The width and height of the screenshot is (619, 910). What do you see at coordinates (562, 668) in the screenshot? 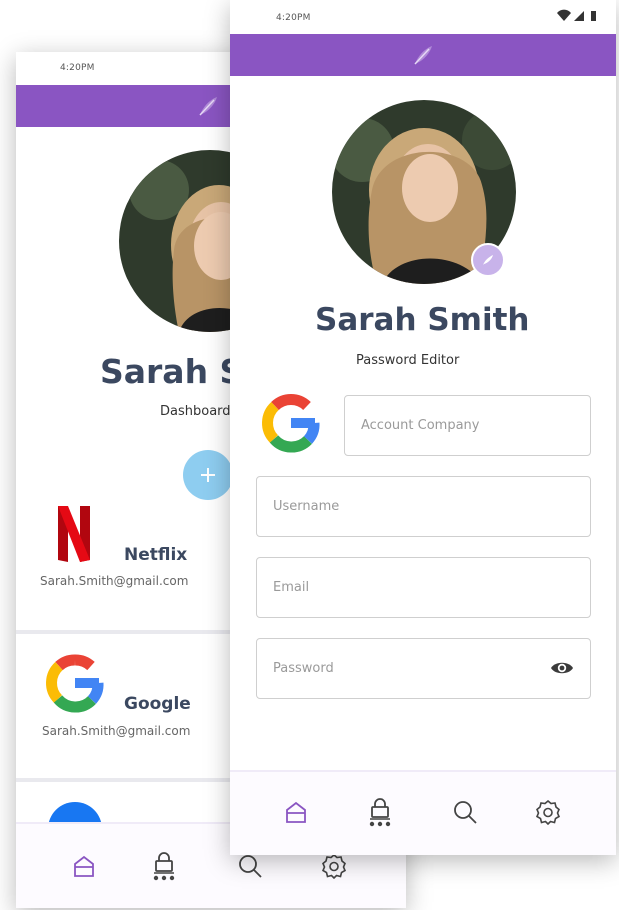
I see `eye-icon` at bounding box center [562, 668].